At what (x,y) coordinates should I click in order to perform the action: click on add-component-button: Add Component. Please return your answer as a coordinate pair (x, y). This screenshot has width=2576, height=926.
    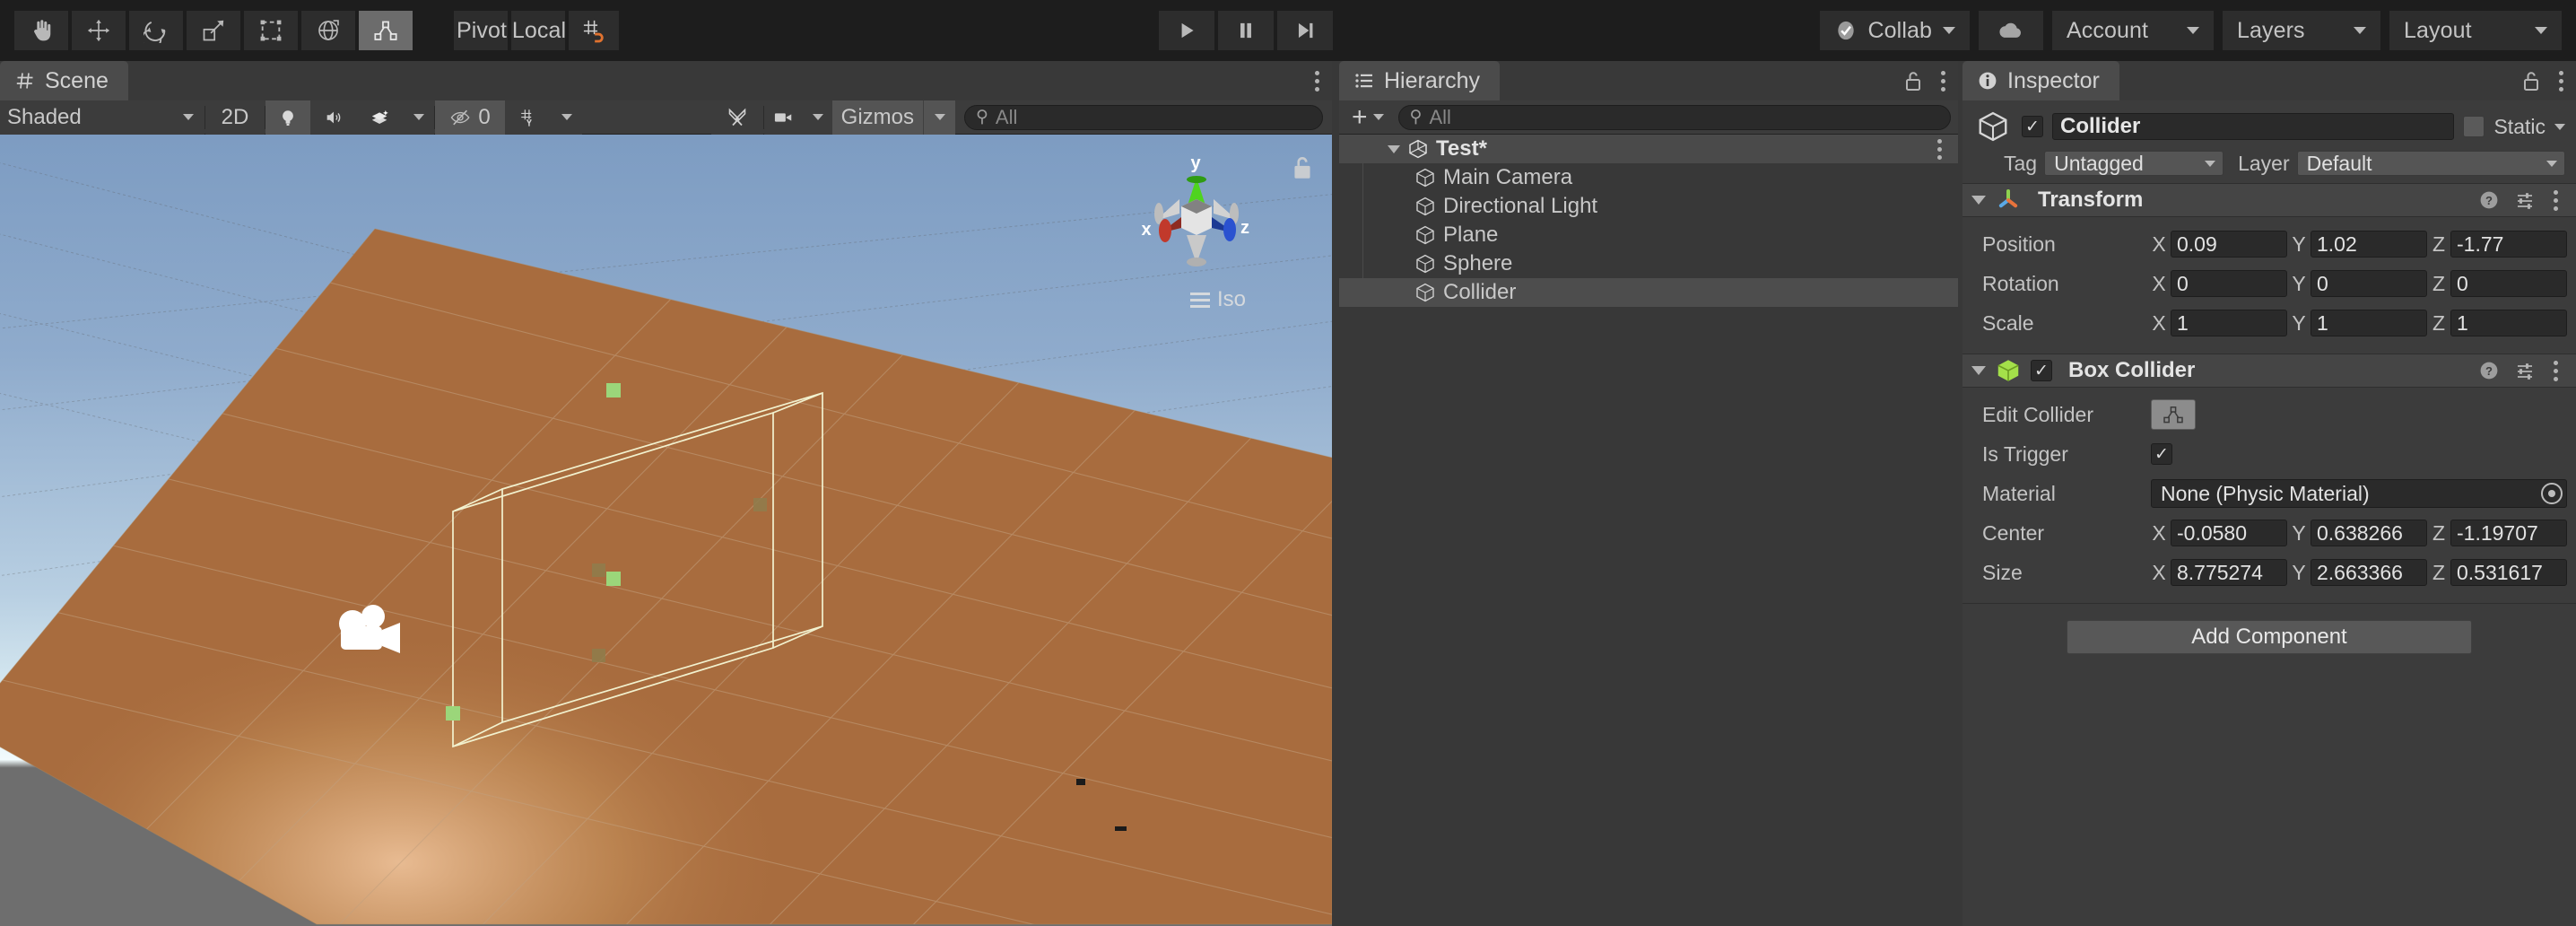
    Looking at the image, I should click on (2269, 637).